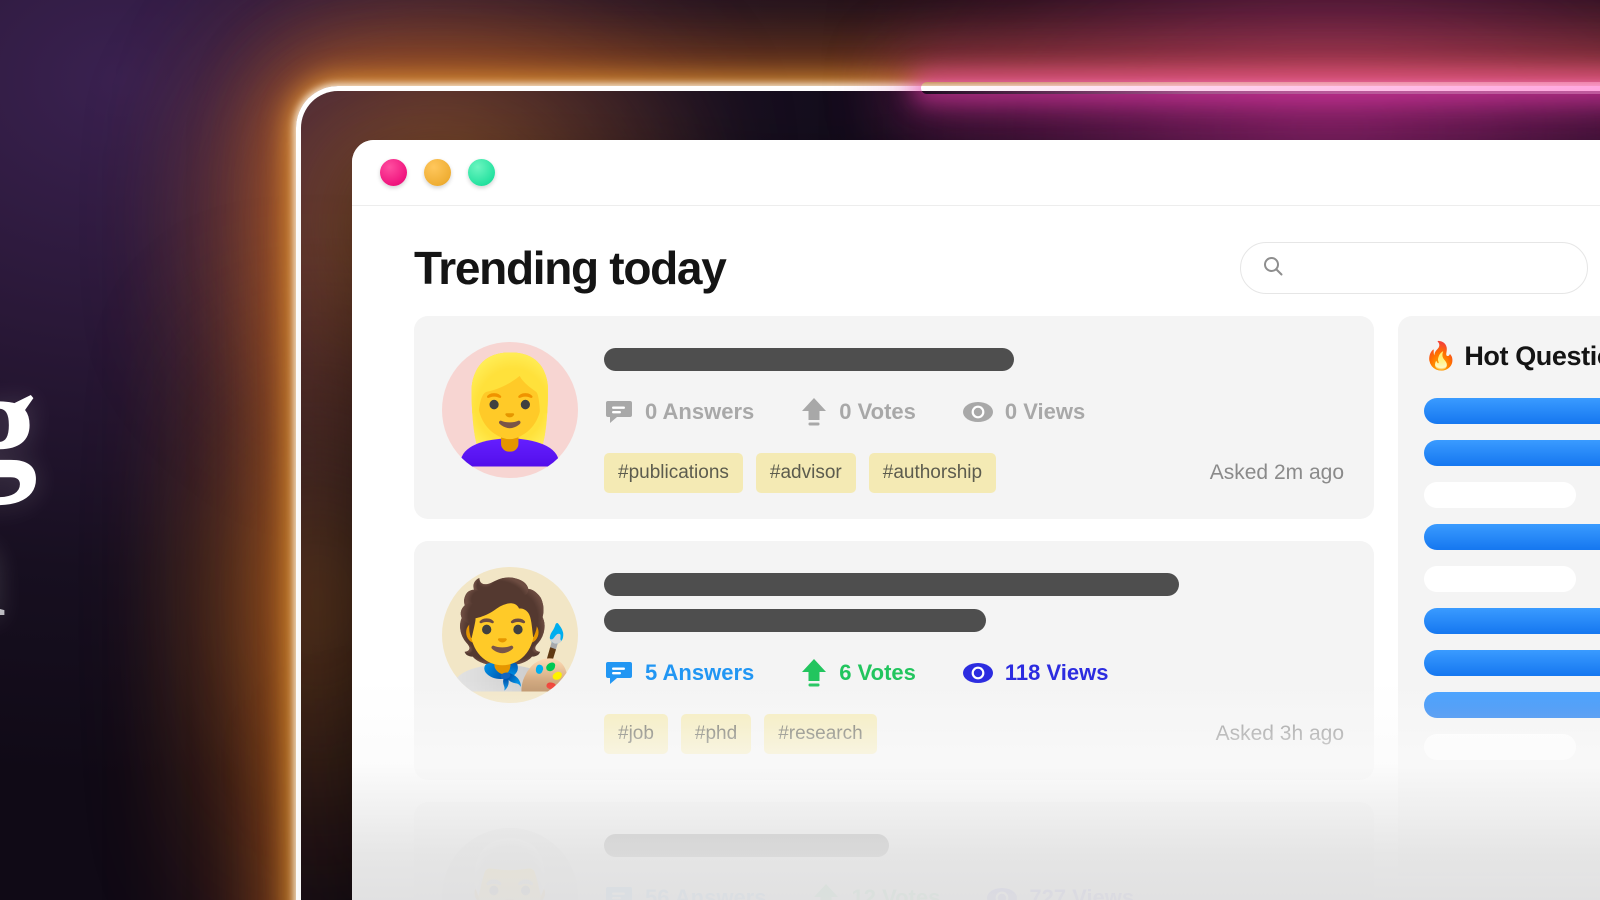 This screenshot has height=900, width=1600. I want to click on header-actions, so click(1420, 268).